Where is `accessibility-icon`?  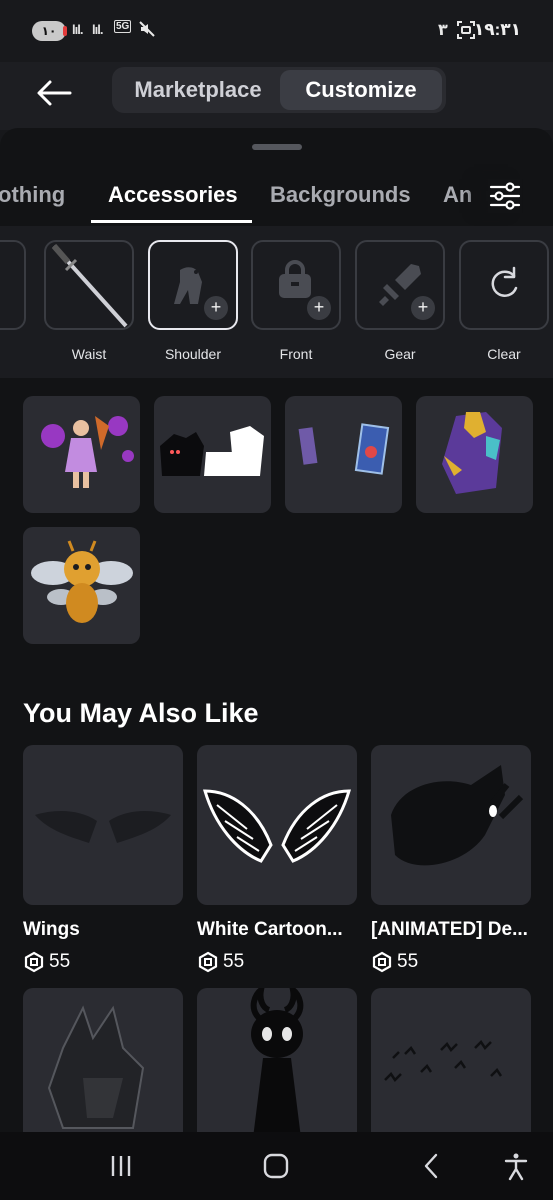
accessibility-icon is located at coordinates (516, 1167).